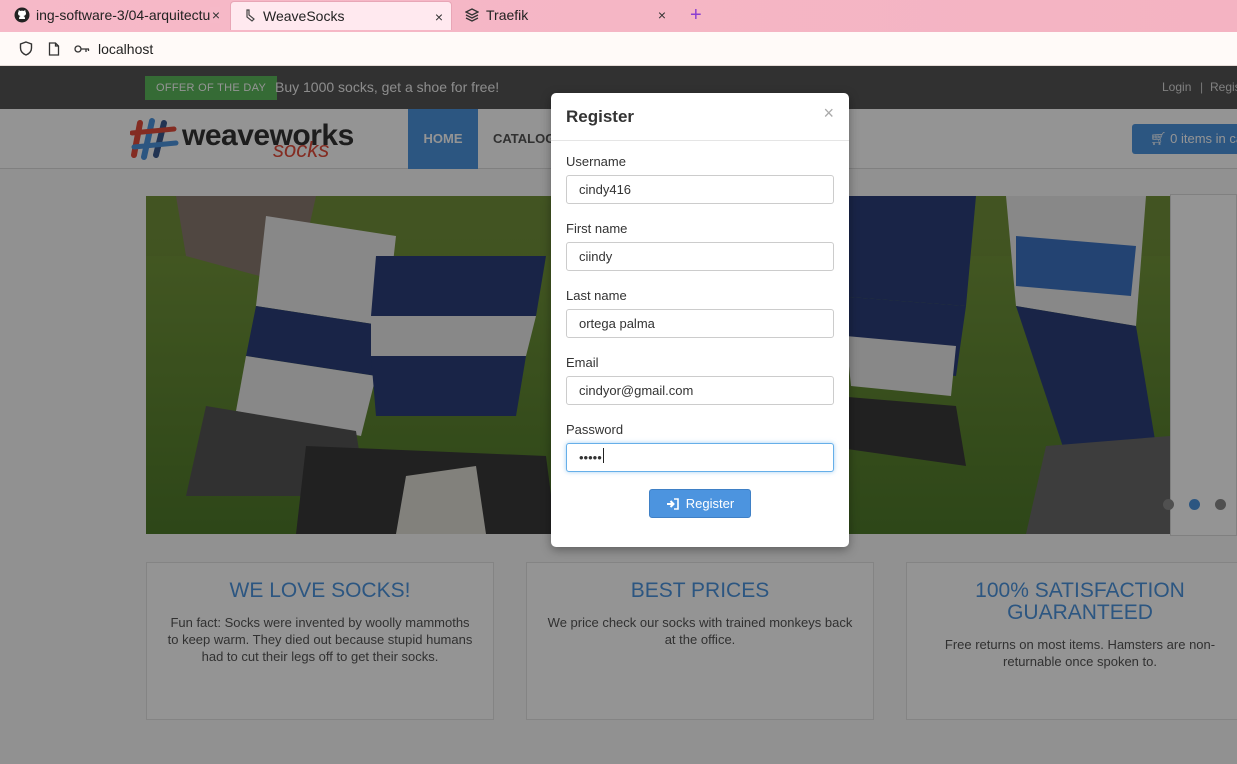 The image size is (1237, 764). Describe the element at coordinates (249, 16) in the screenshot. I see `page-icon` at that location.